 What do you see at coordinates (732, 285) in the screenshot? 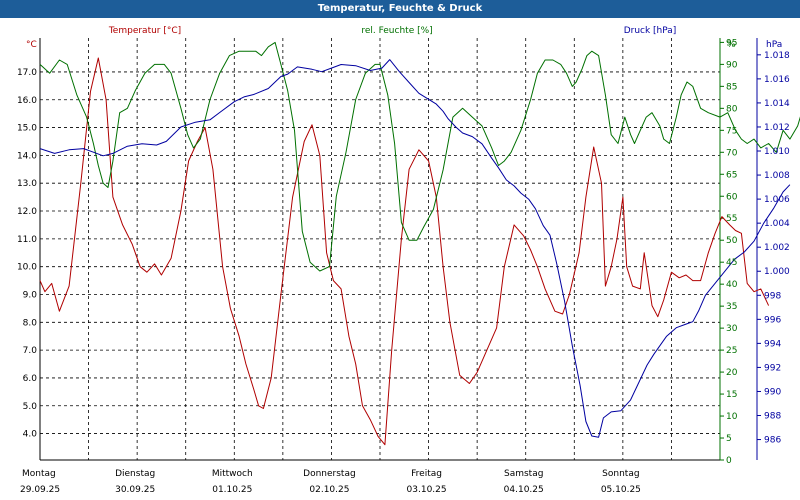
I see `humidity-tick-label: 40` at bounding box center [732, 285].